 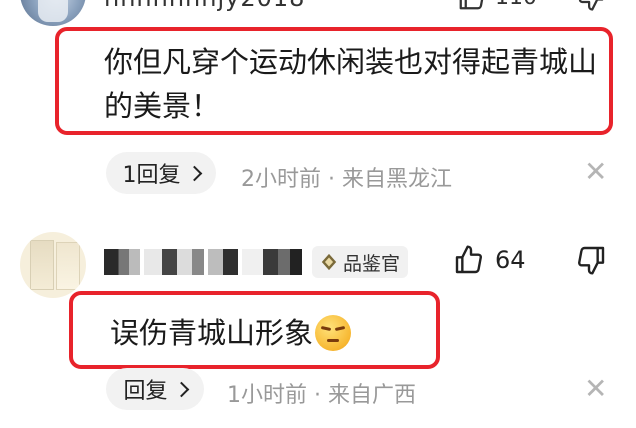 What do you see at coordinates (489, 260) in the screenshot?
I see `like-button: 64` at bounding box center [489, 260].